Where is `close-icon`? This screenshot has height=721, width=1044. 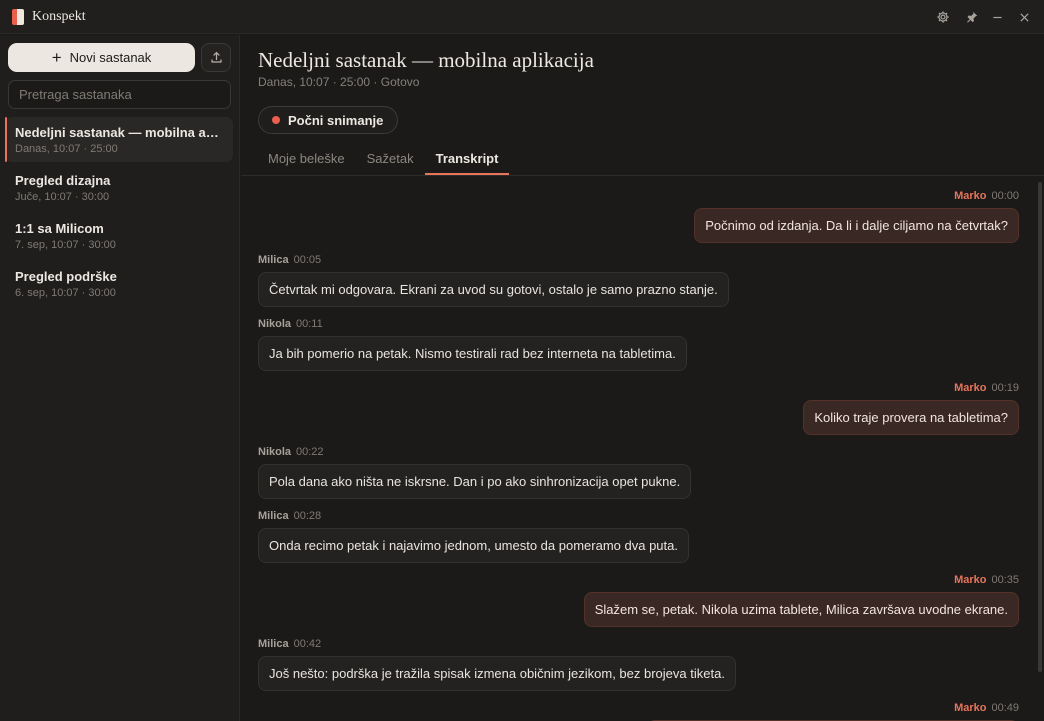 close-icon is located at coordinates (1024, 17).